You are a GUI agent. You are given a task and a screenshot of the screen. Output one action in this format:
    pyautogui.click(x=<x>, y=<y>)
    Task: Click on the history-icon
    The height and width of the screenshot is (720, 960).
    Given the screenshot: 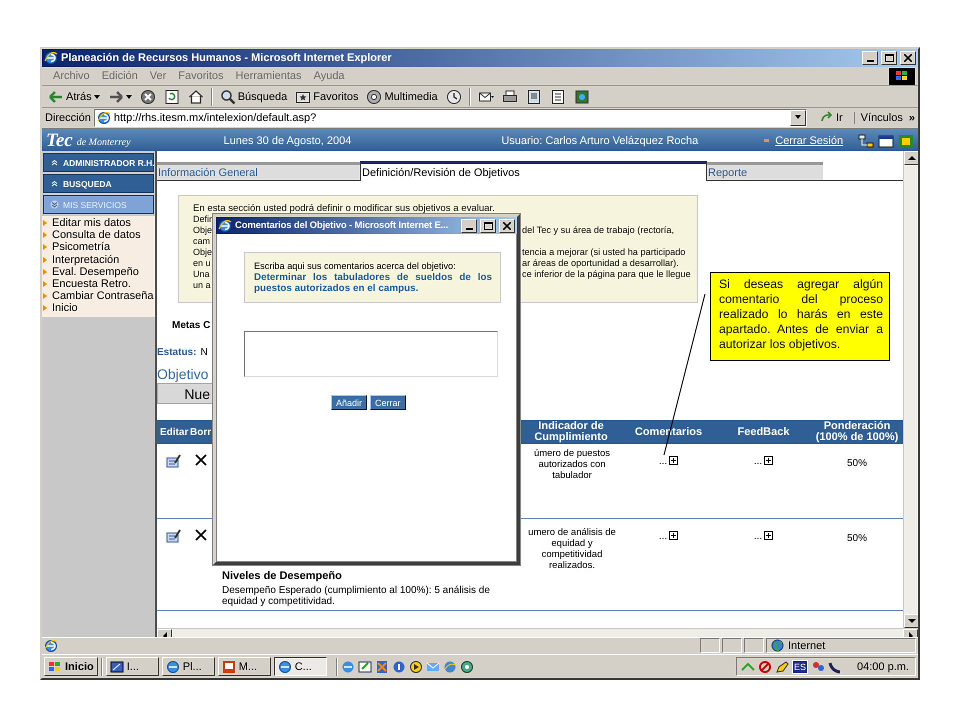 What is the action you would take?
    pyautogui.click(x=454, y=96)
    